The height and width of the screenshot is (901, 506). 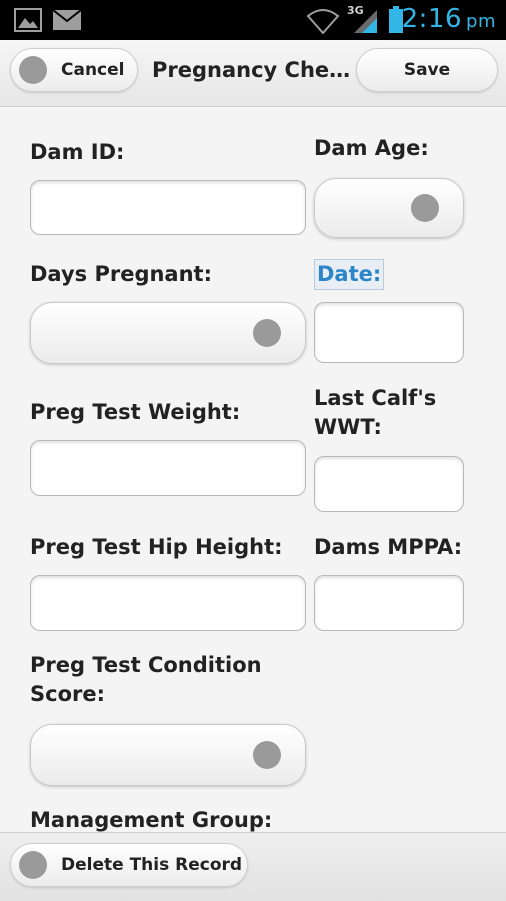 I want to click on last-calf-wwt-label-line1: Last Calf's, so click(x=375, y=398).